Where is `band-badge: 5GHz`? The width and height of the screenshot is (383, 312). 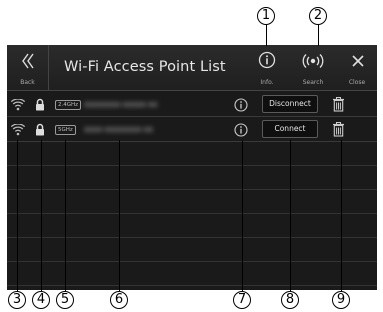
band-badge: 5GHz is located at coordinates (65, 130).